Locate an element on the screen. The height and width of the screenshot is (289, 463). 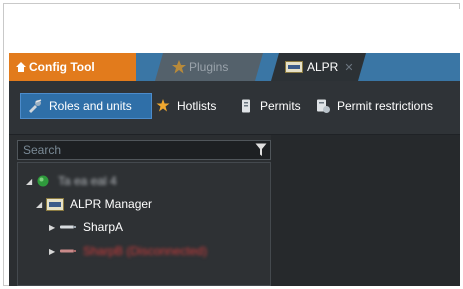
server-icon is located at coordinates (43, 181).